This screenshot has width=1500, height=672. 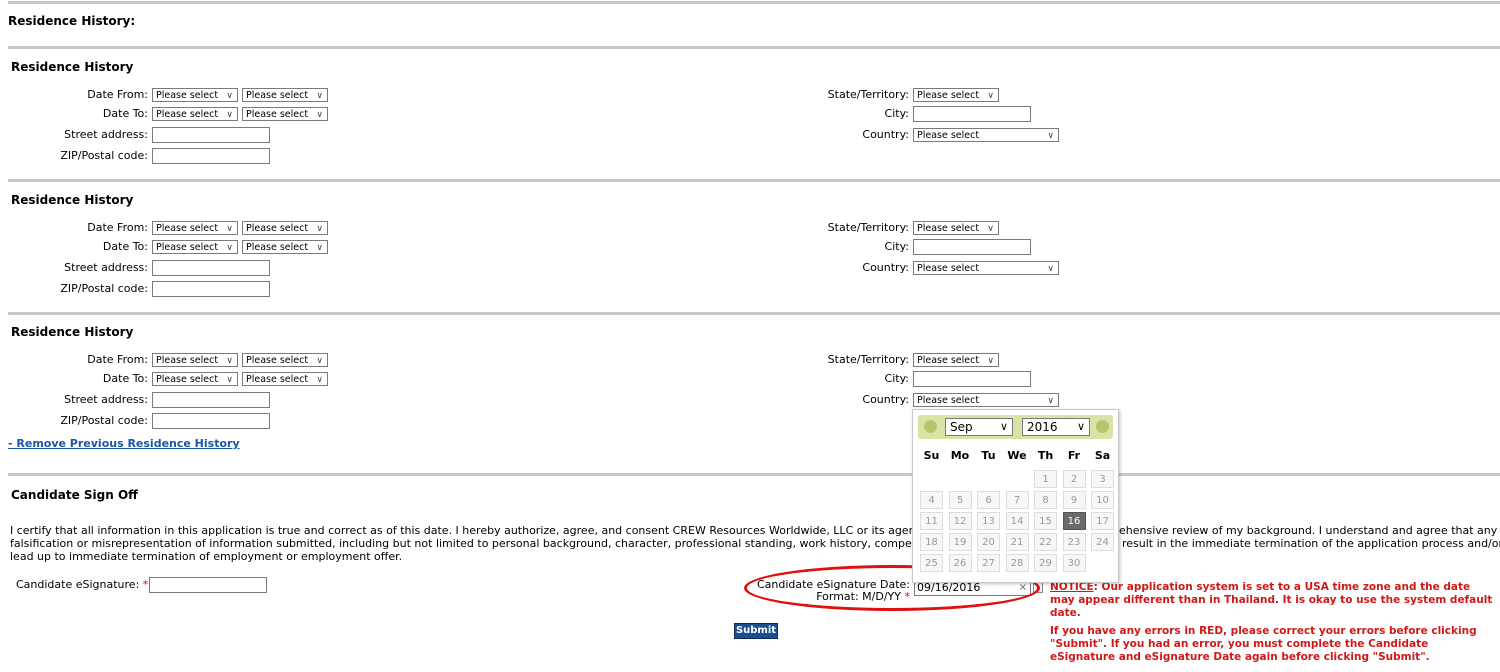 What do you see at coordinates (82, 584) in the screenshot?
I see `esignature-label: Candidate eSignature: *` at bounding box center [82, 584].